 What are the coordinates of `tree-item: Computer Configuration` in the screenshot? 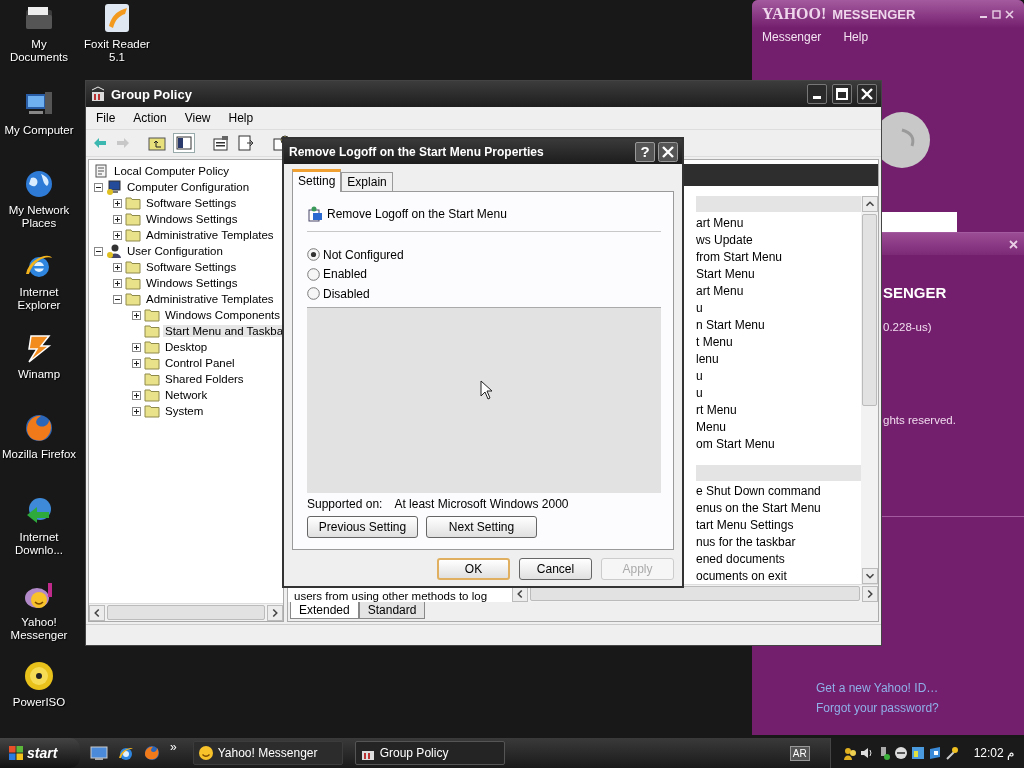 It's located at (188, 187).